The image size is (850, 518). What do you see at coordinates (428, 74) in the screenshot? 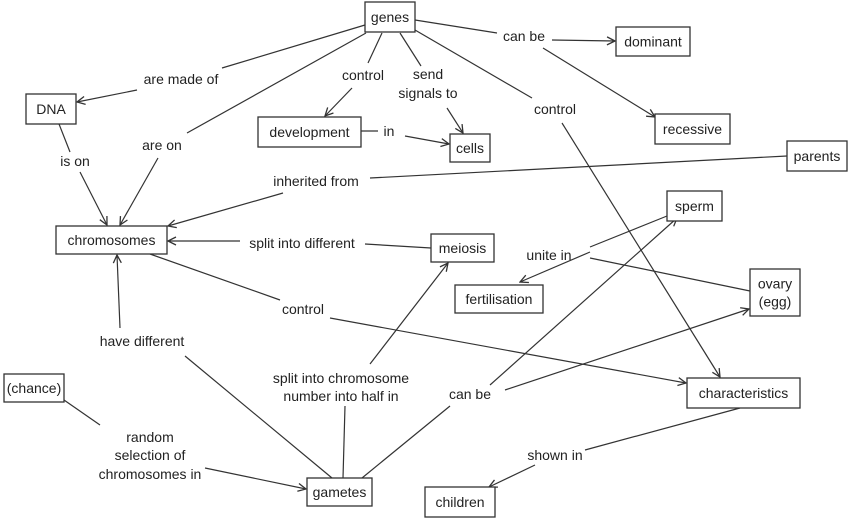
I see `link-label-send-line1: send` at bounding box center [428, 74].